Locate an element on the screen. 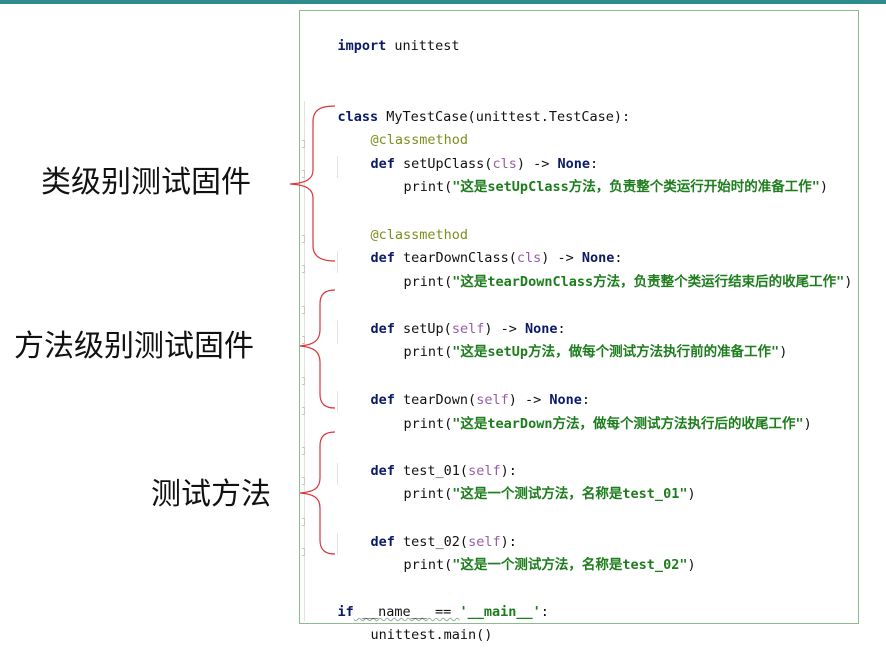 The height and width of the screenshot is (668, 886). label-class-fixture: 类级别测试固件 is located at coordinates (146, 182).